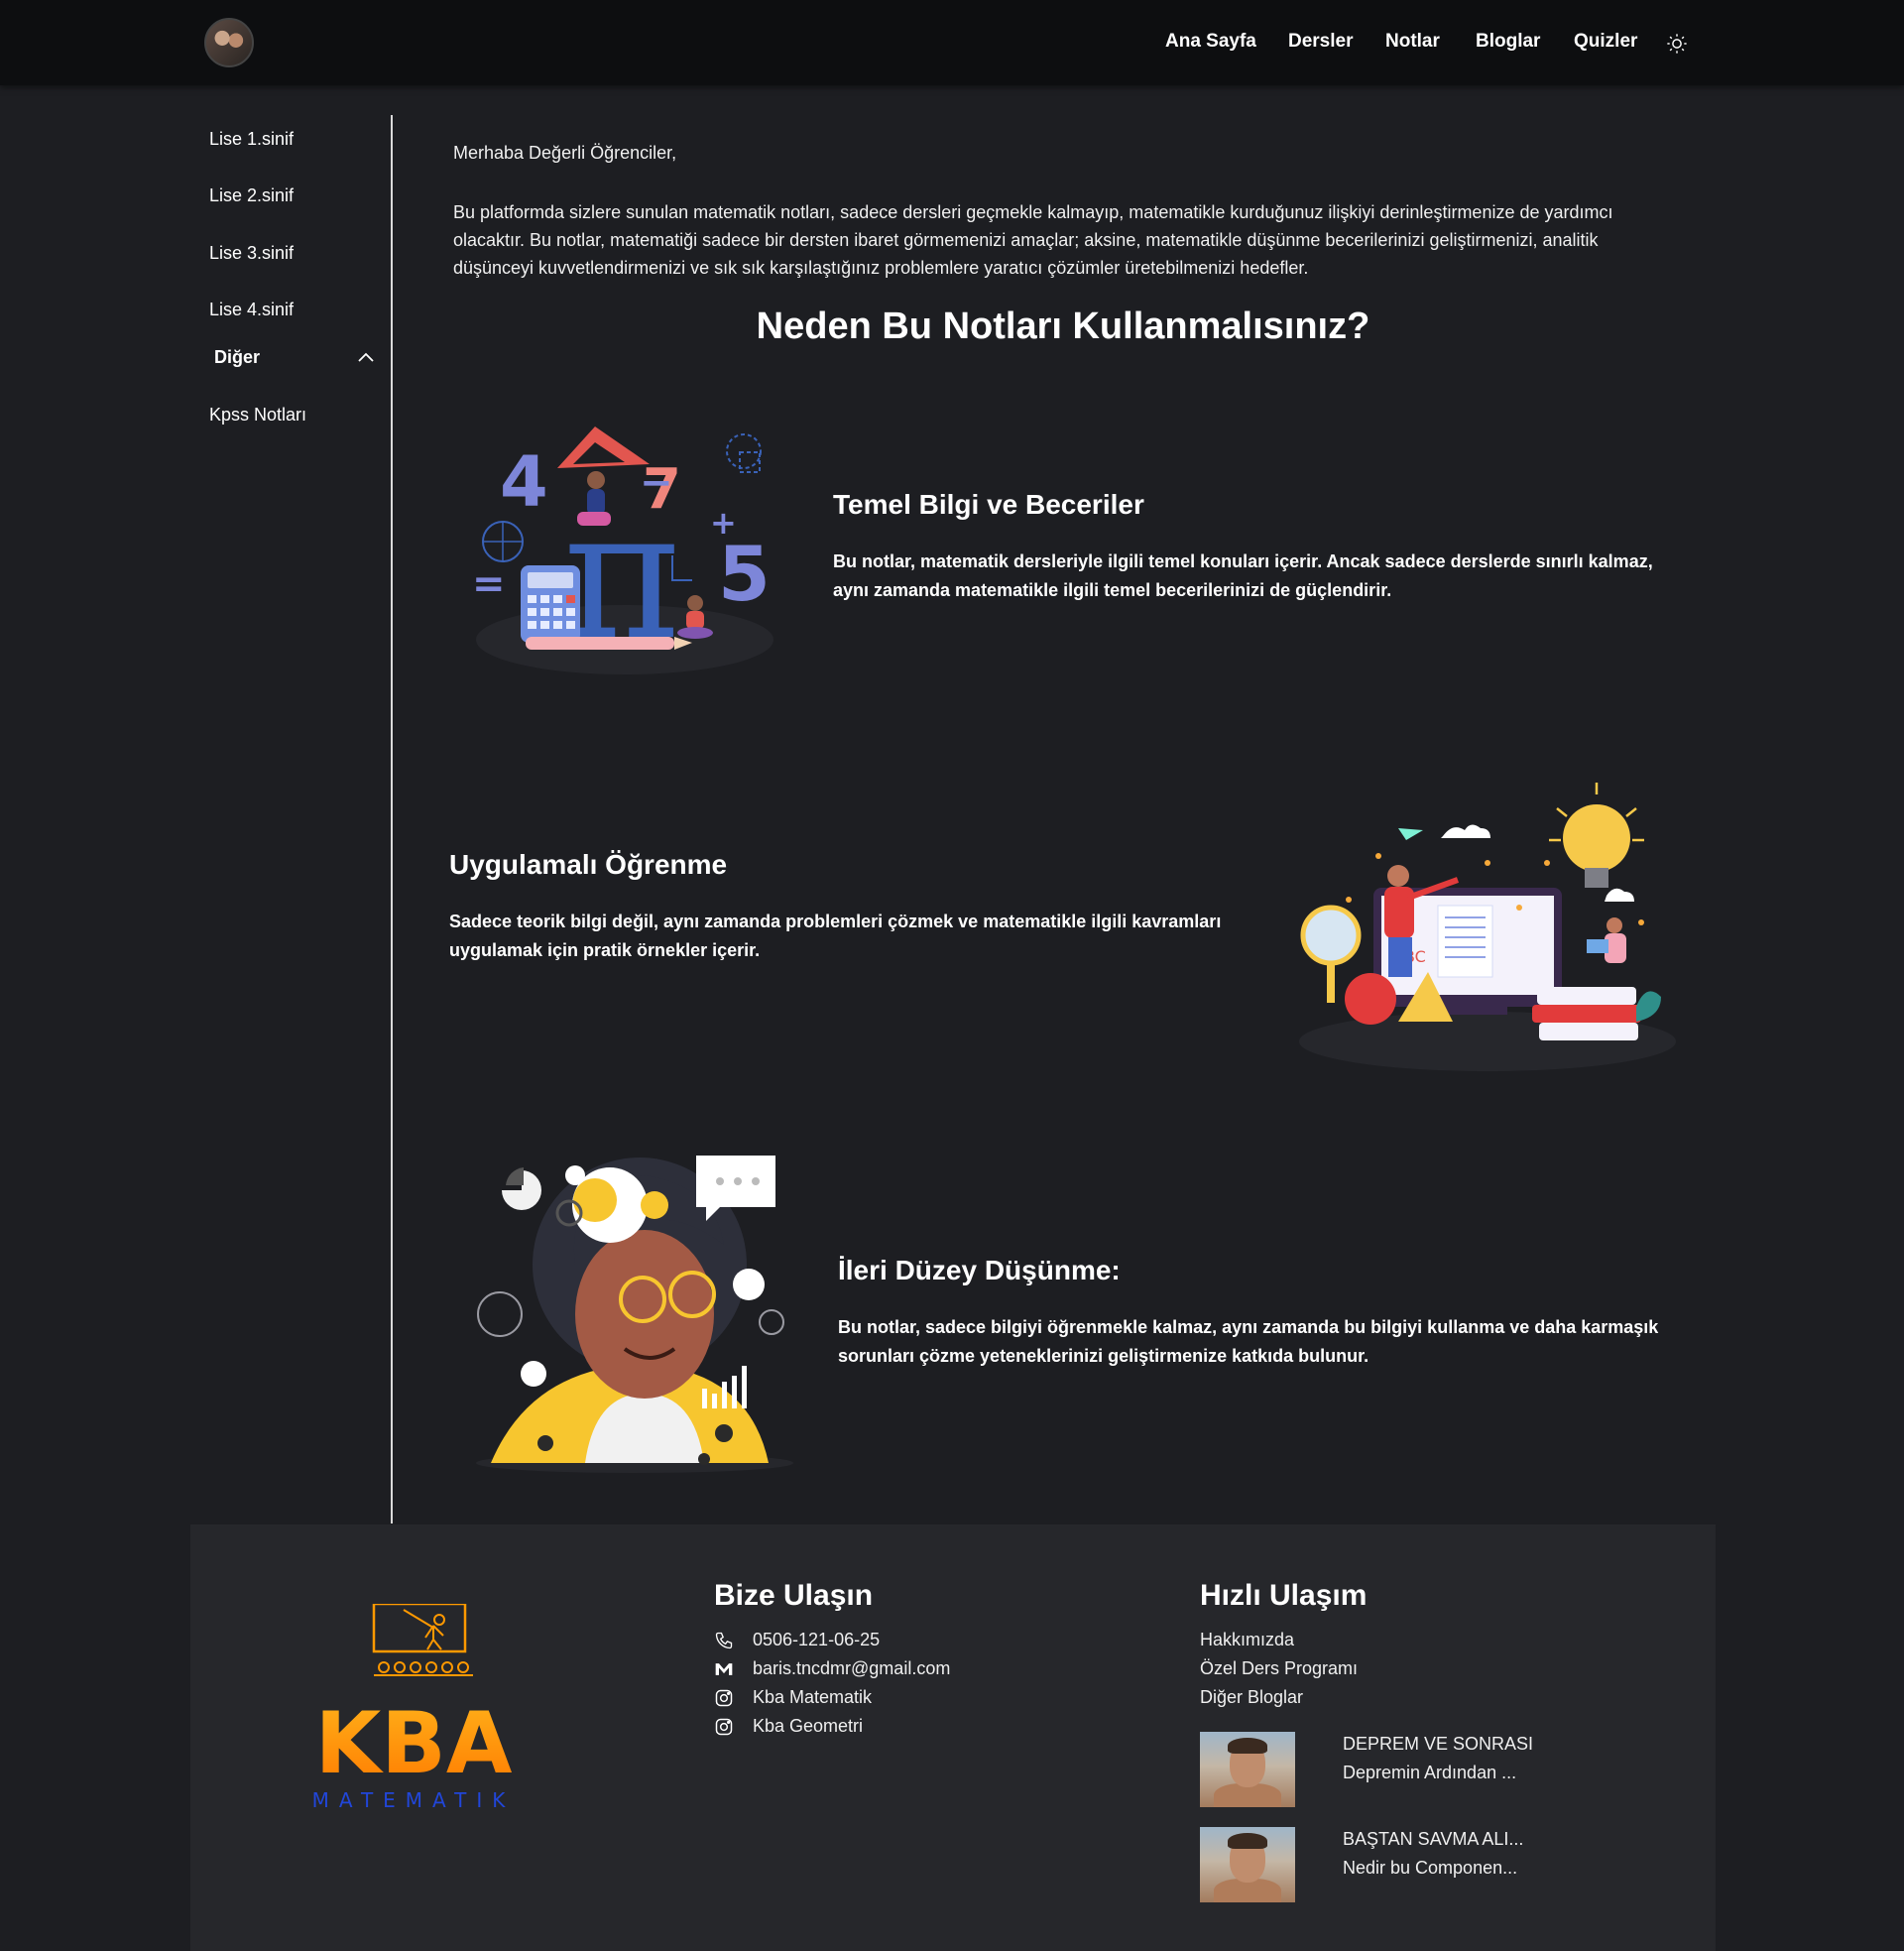 This screenshot has width=1904, height=1951. What do you see at coordinates (623, 553) in the screenshot?
I see `math-symbols-illustration: 4 7 − + 5 = π` at bounding box center [623, 553].